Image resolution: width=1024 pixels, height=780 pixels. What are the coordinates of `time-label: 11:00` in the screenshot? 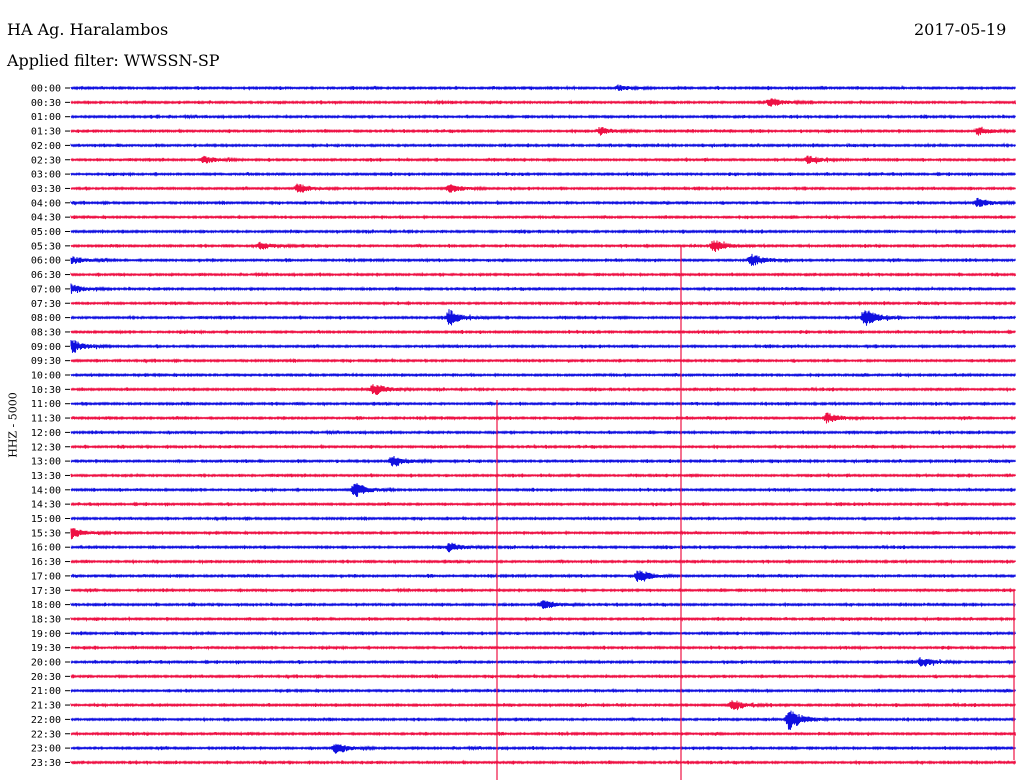 It's located at (46, 404).